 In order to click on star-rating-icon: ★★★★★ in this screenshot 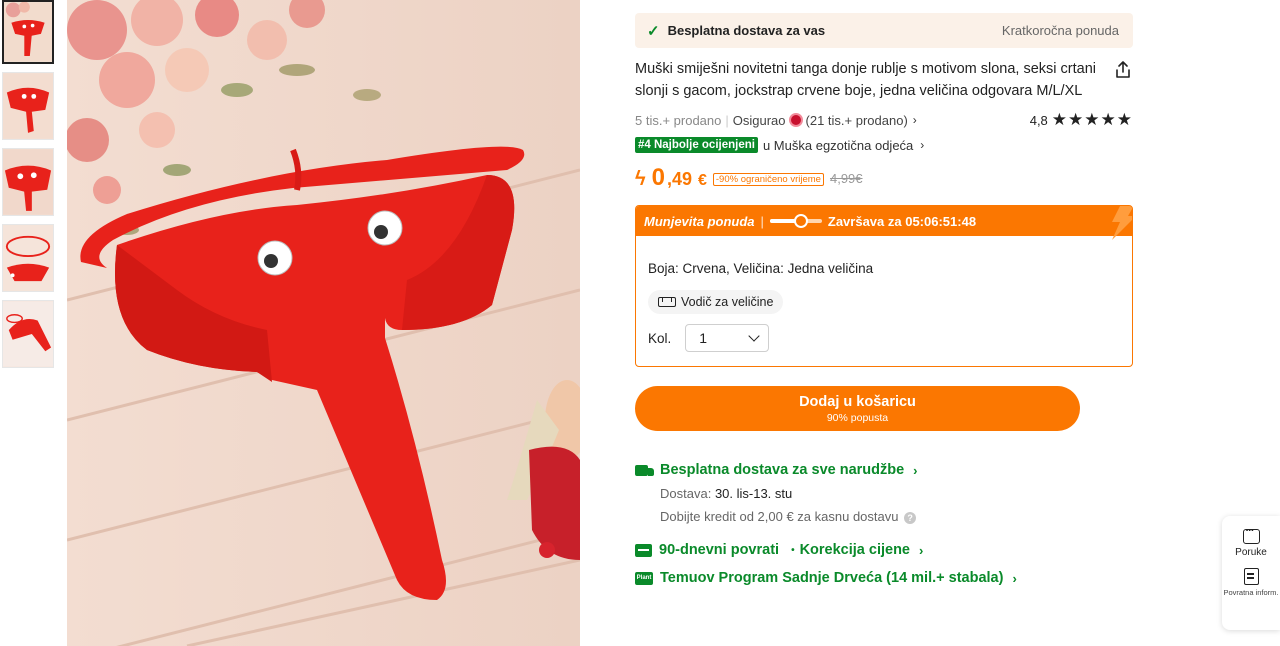, I will do `click(1092, 119)`.